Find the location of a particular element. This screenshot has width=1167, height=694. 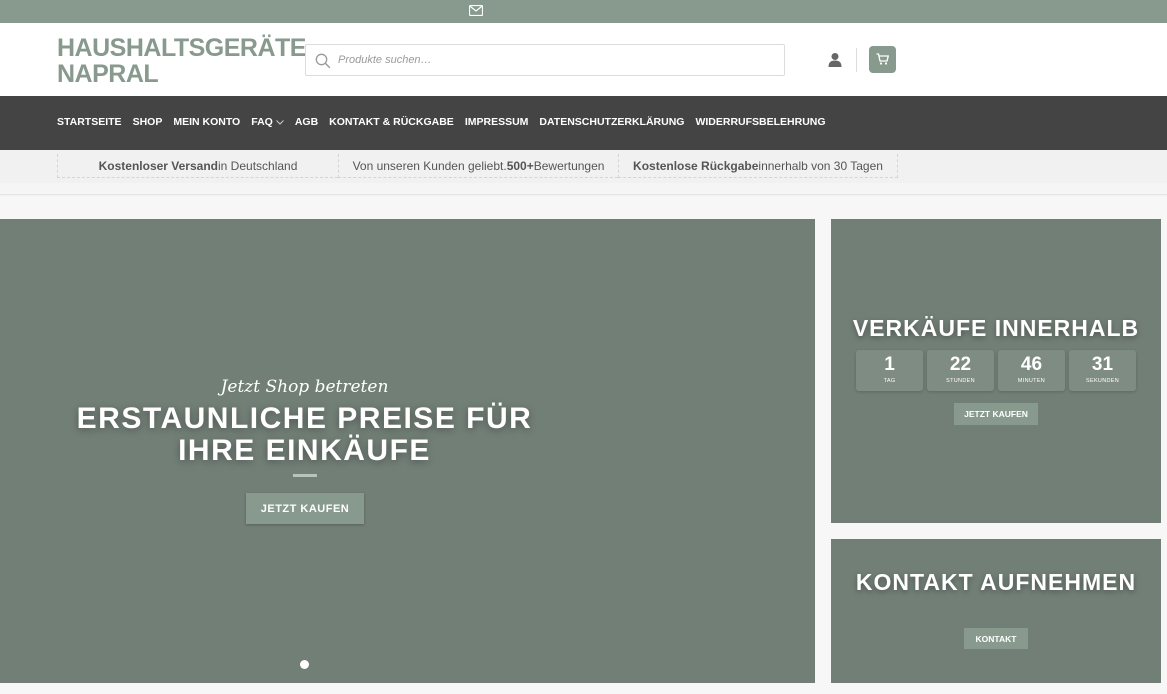

section-divider is located at coordinates (583, 189).